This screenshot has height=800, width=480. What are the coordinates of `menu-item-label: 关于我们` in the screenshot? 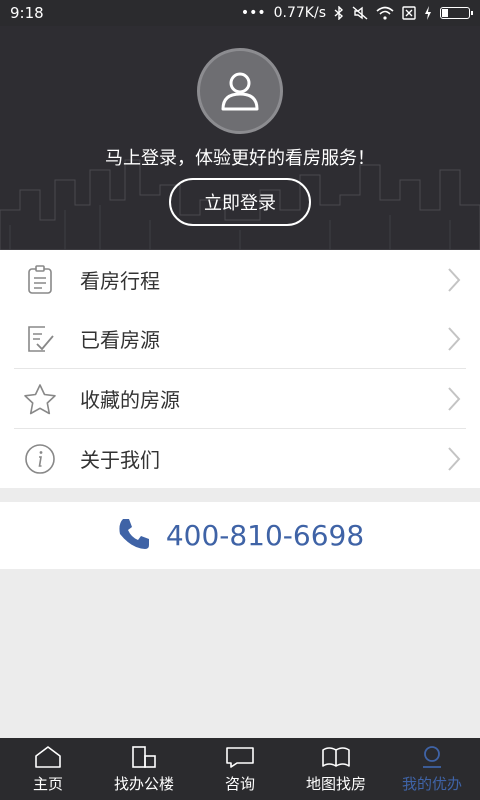 It's located at (120, 460).